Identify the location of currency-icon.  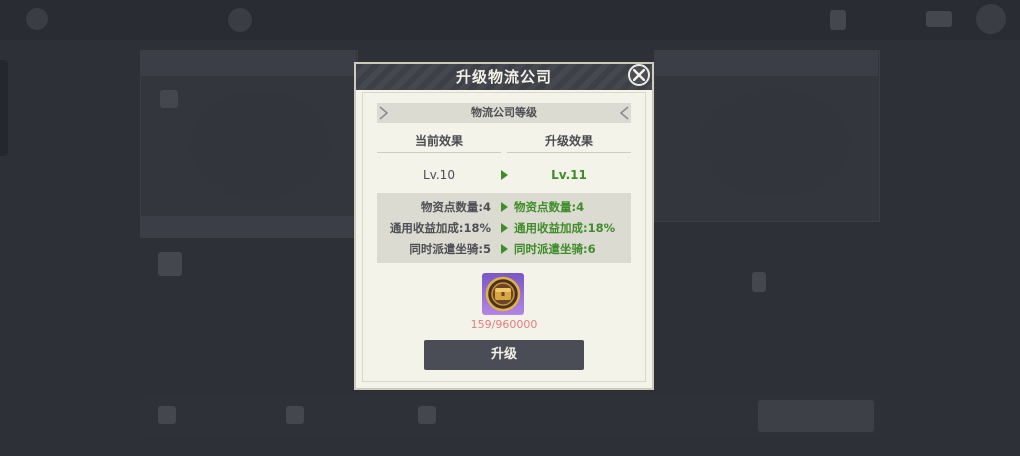
(939, 19).